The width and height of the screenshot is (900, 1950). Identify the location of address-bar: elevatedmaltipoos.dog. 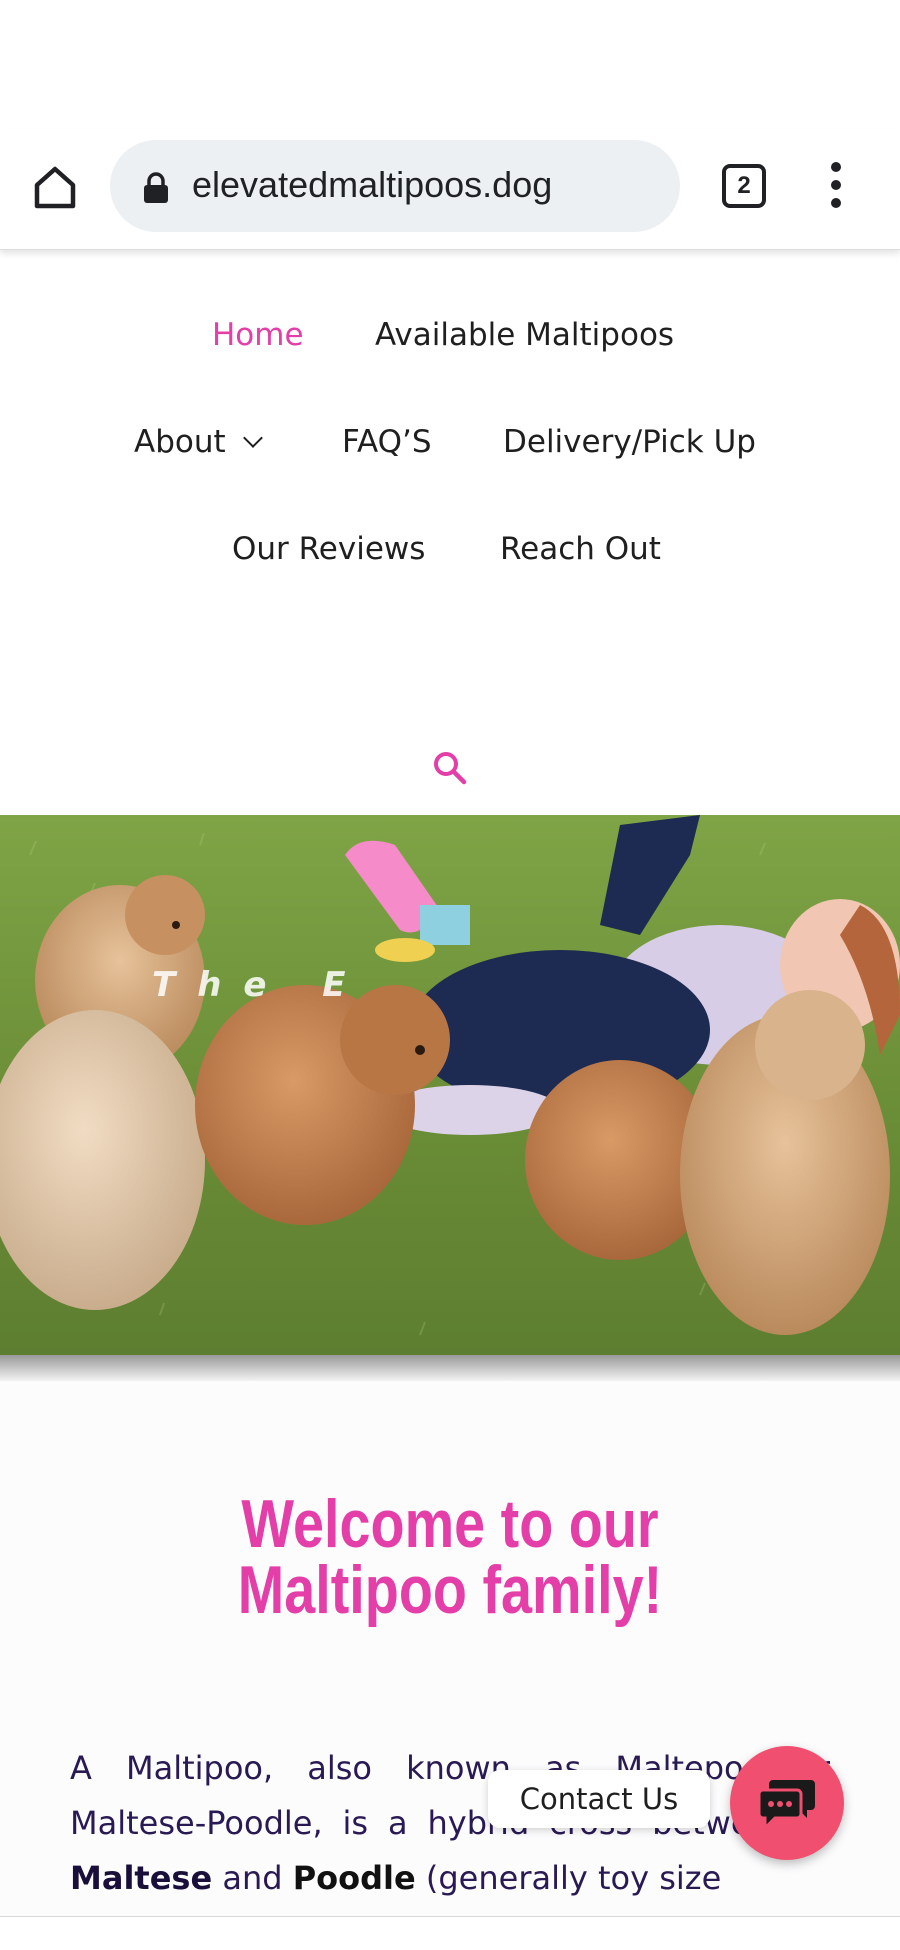
(395, 186).